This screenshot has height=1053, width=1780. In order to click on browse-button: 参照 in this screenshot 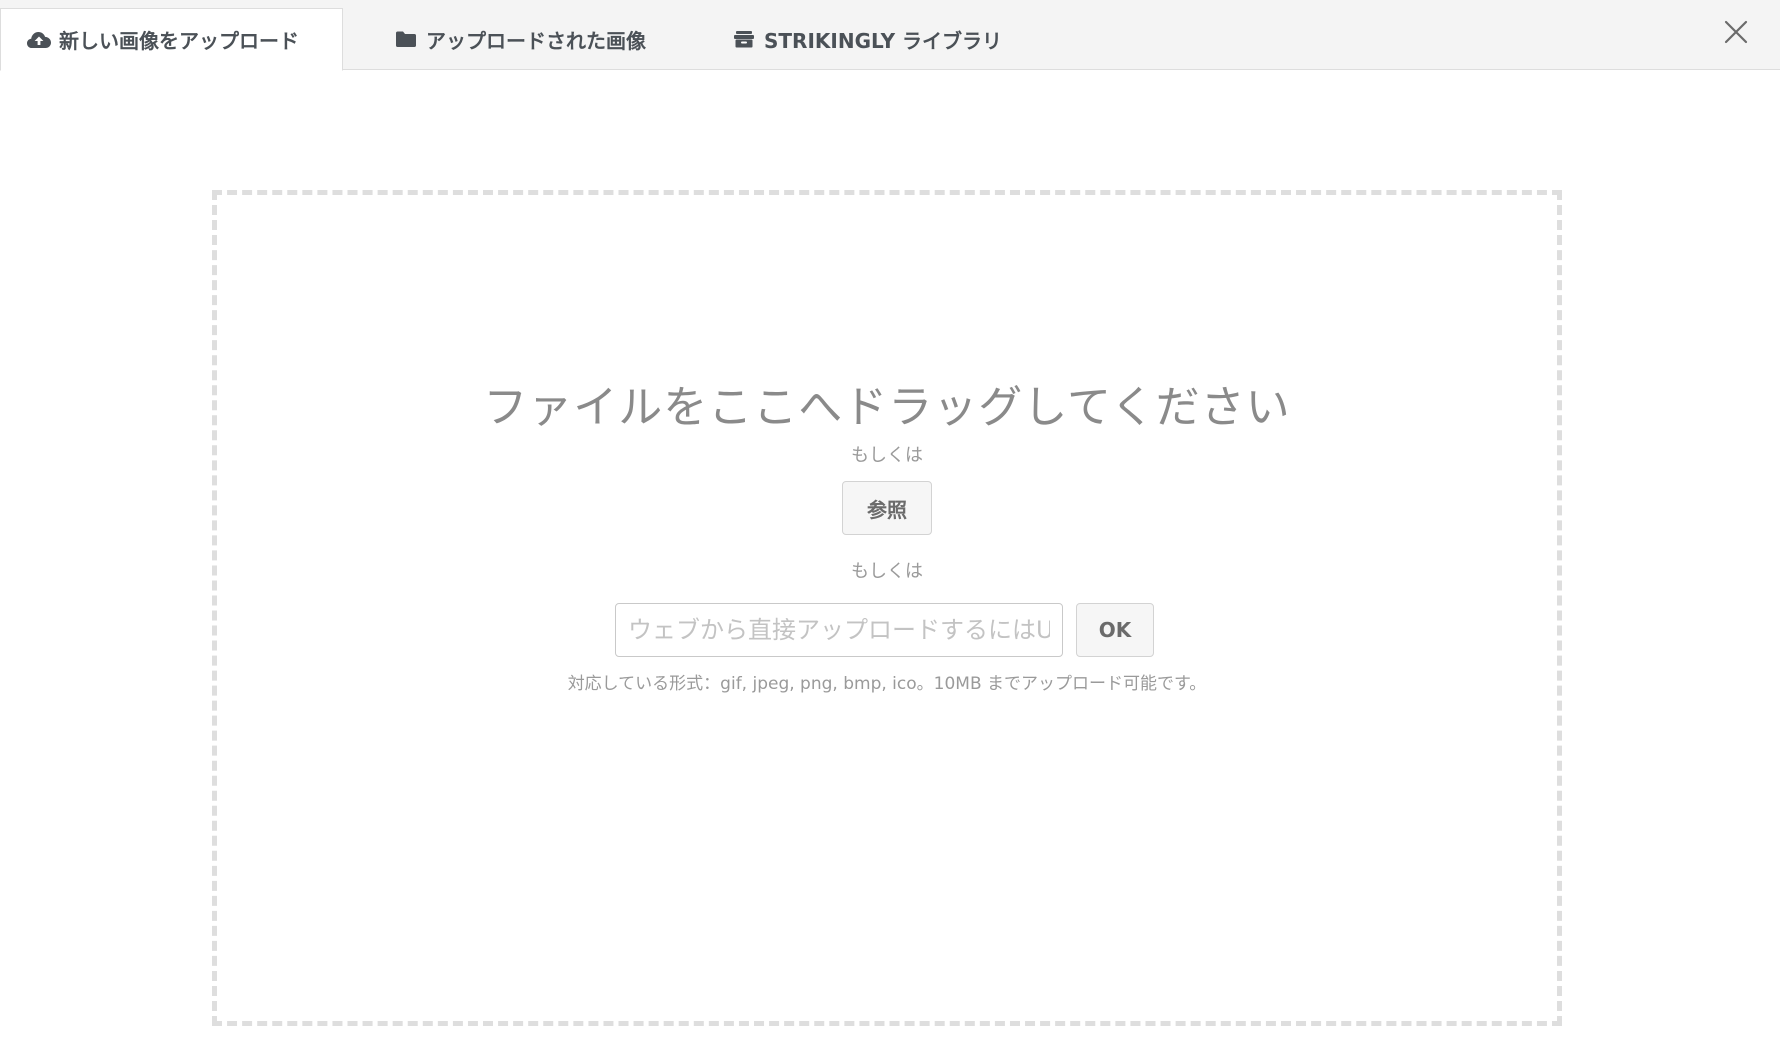, I will do `click(887, 508)`.